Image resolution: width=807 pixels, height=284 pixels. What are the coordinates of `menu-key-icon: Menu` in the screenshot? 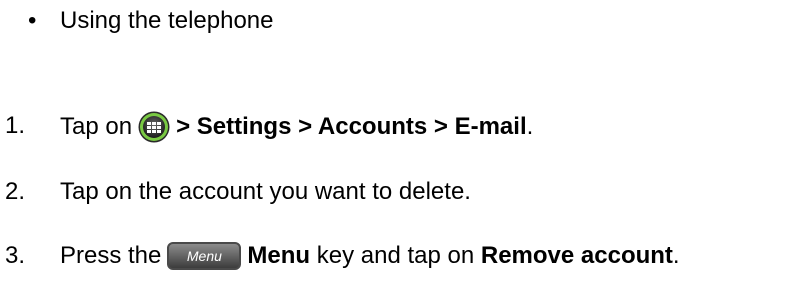 It's located at (204, 256).